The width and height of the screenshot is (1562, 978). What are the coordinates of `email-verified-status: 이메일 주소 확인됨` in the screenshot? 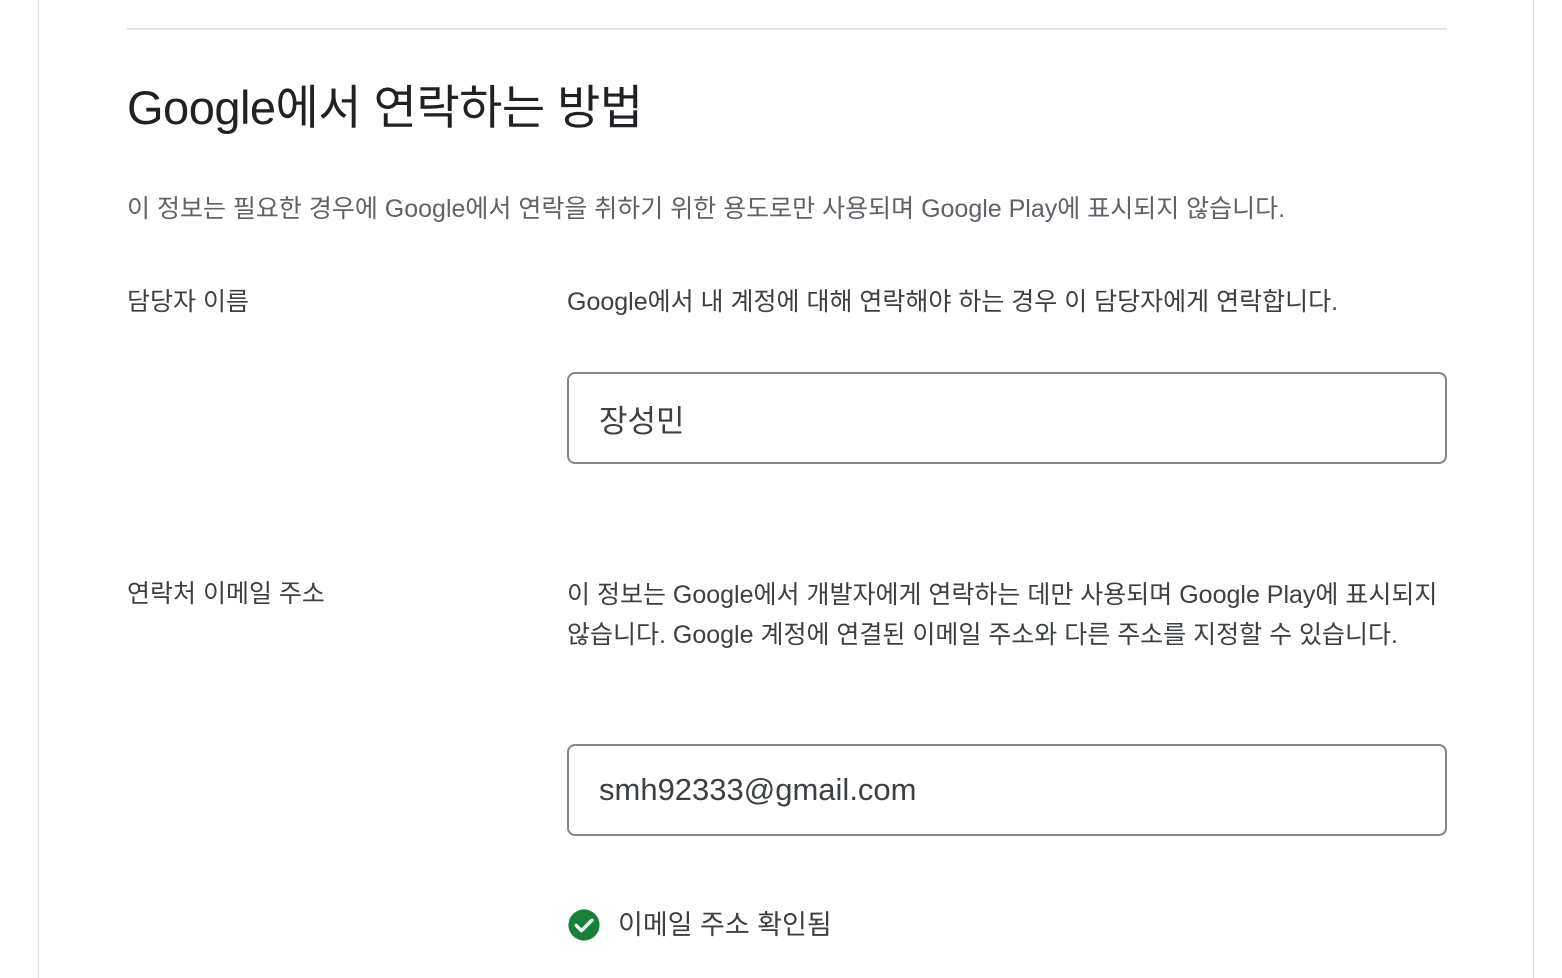 It's located at (699, 925).